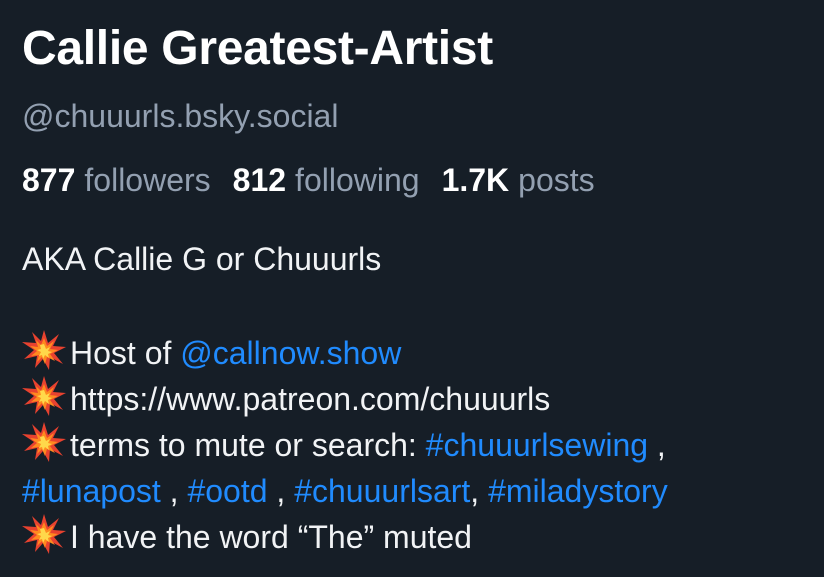 This screenshot has width=824, height=577. I want to click on muted-text: I have the word “The” muted, so click(271, 537).